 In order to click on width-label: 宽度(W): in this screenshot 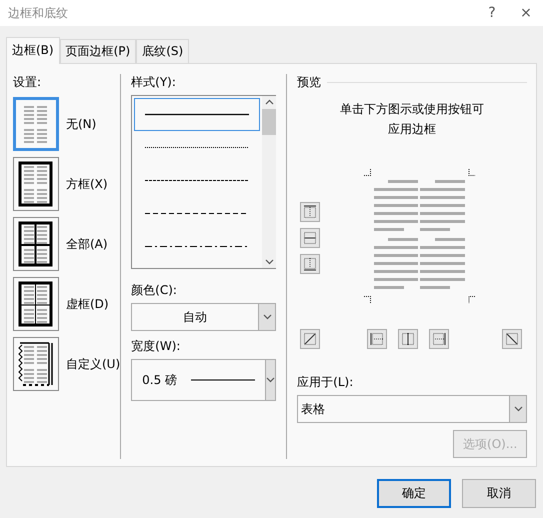, I will do `click(156, 346)`.